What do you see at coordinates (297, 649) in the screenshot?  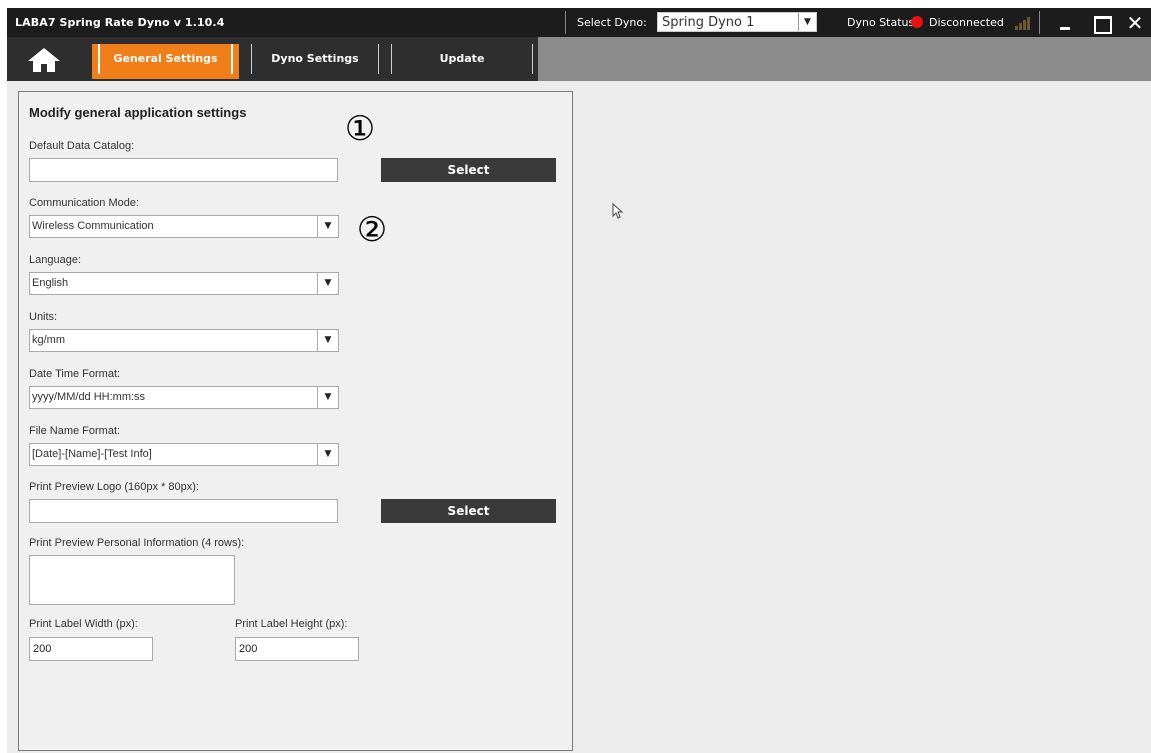 I see `print-label-height-input: 200` at bounding box center [297, 649].